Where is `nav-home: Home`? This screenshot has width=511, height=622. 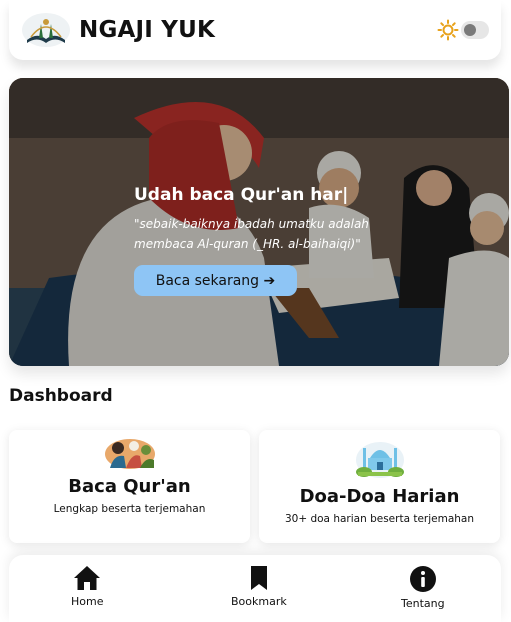 nav-home: Home is located at coordinates (87, 586).